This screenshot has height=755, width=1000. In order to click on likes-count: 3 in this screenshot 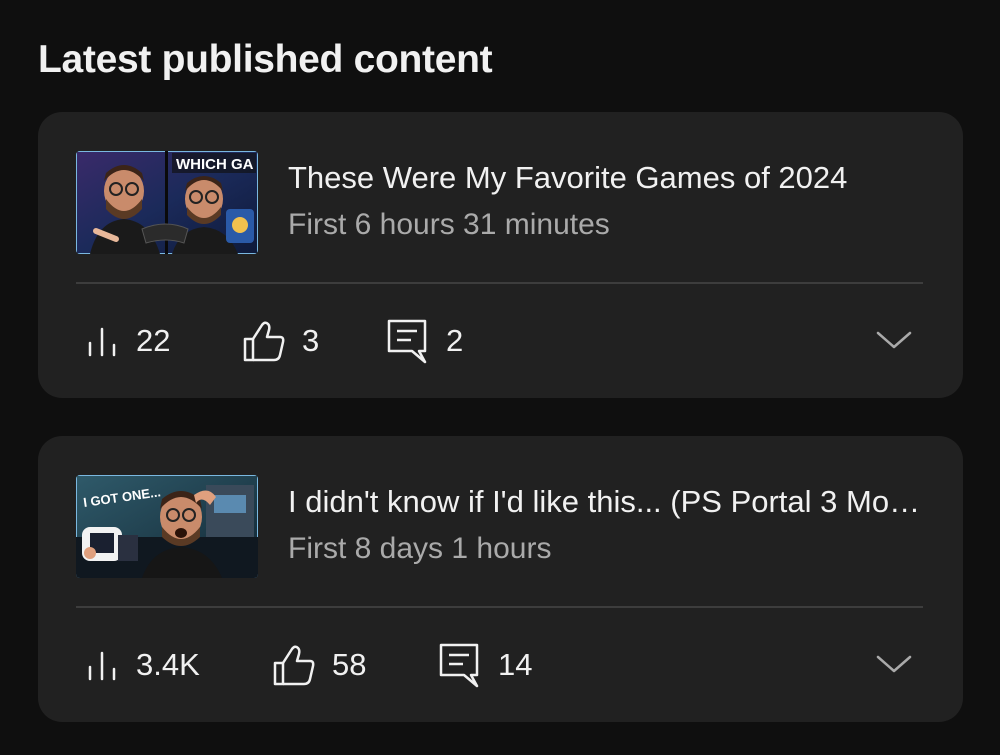, I will do `click(311, 340)`.